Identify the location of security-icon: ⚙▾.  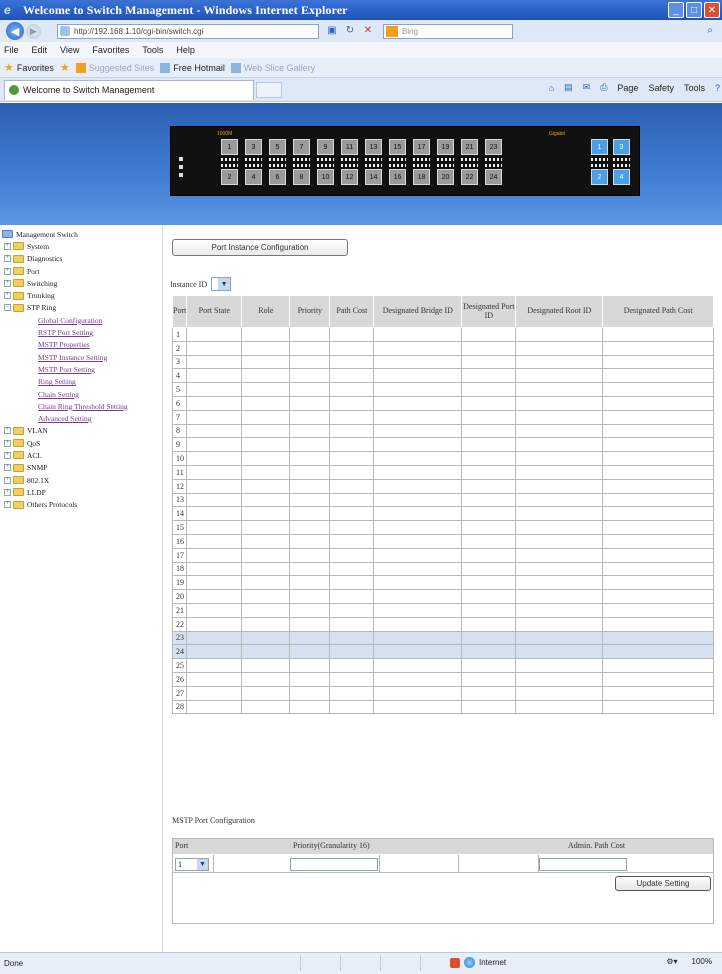
(671, 961).